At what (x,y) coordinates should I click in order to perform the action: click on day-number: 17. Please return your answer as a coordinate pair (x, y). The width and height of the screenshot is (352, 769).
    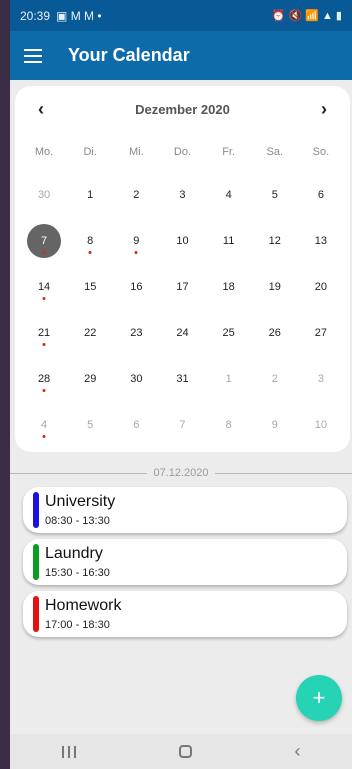
    Looking at the image, I should click on (182, 287).